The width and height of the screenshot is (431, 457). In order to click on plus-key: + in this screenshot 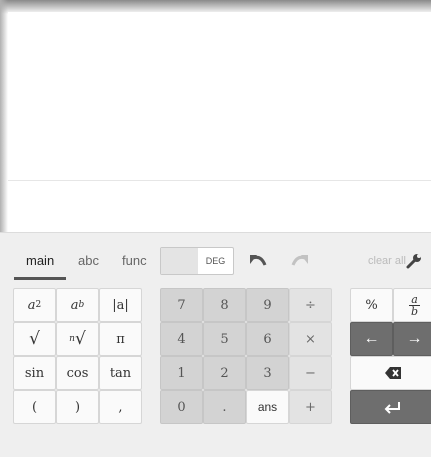, I will do `click(310, 407)`.